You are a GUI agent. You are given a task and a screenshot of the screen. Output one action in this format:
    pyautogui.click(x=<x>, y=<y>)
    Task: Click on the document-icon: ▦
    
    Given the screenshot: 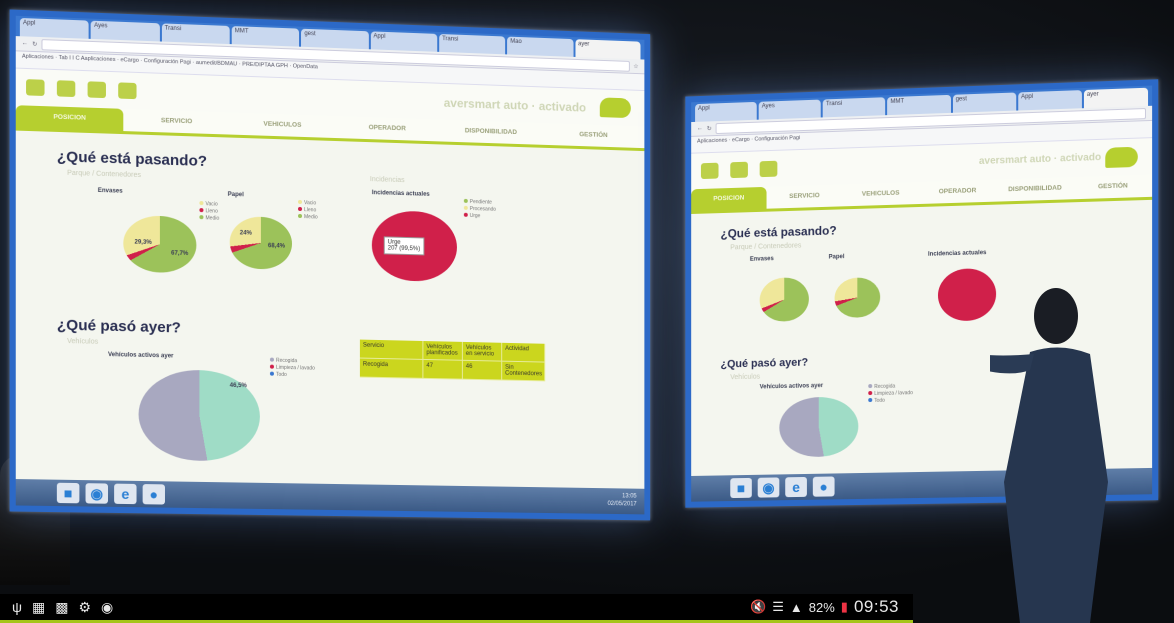 What is the action you would take?
    pyautogui.click(x=38, y=606)
    